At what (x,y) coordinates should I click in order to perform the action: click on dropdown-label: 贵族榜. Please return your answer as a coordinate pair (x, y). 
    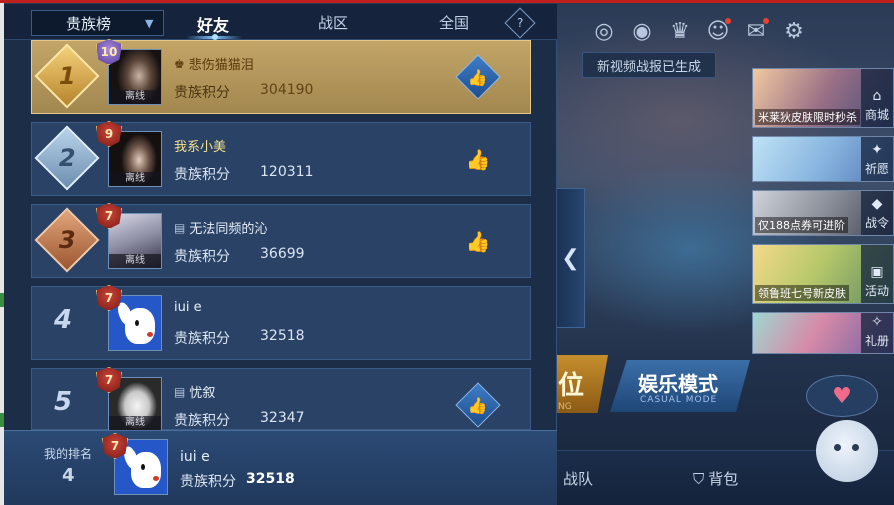
    Looking at the image, I should click on (88, 23).